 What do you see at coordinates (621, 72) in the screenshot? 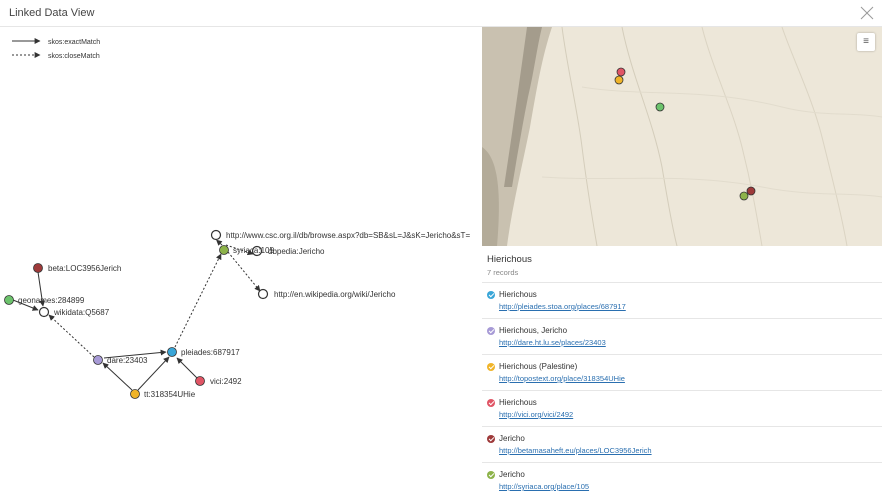
I see `map-marker-vici` at bounding box center [621, 72].